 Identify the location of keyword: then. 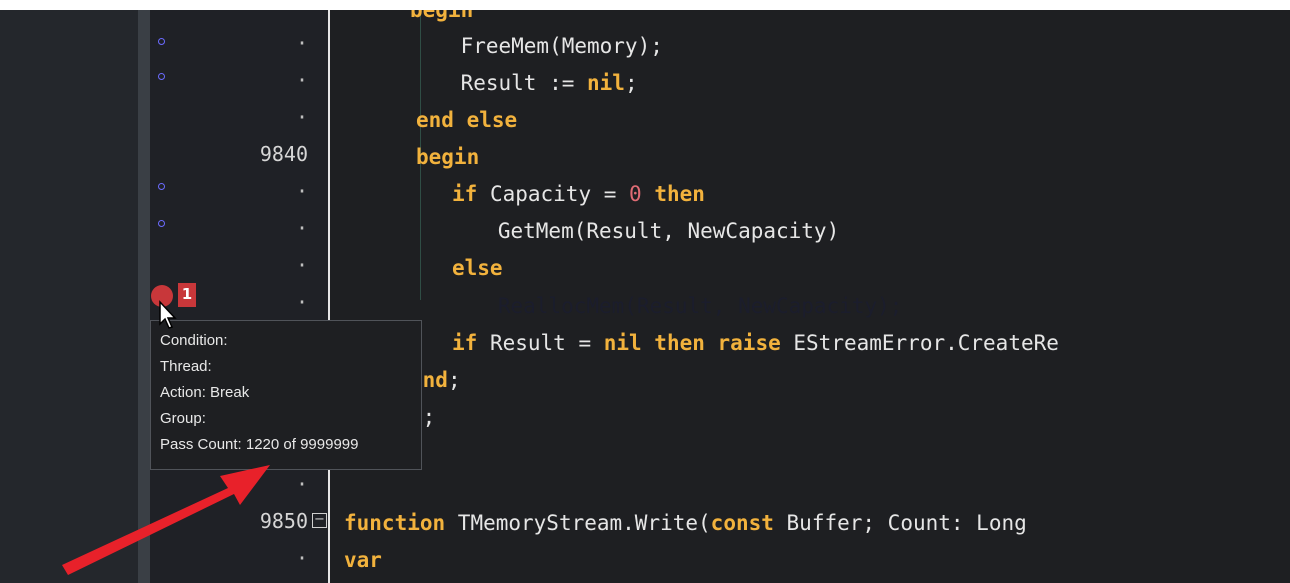
(679, 194).